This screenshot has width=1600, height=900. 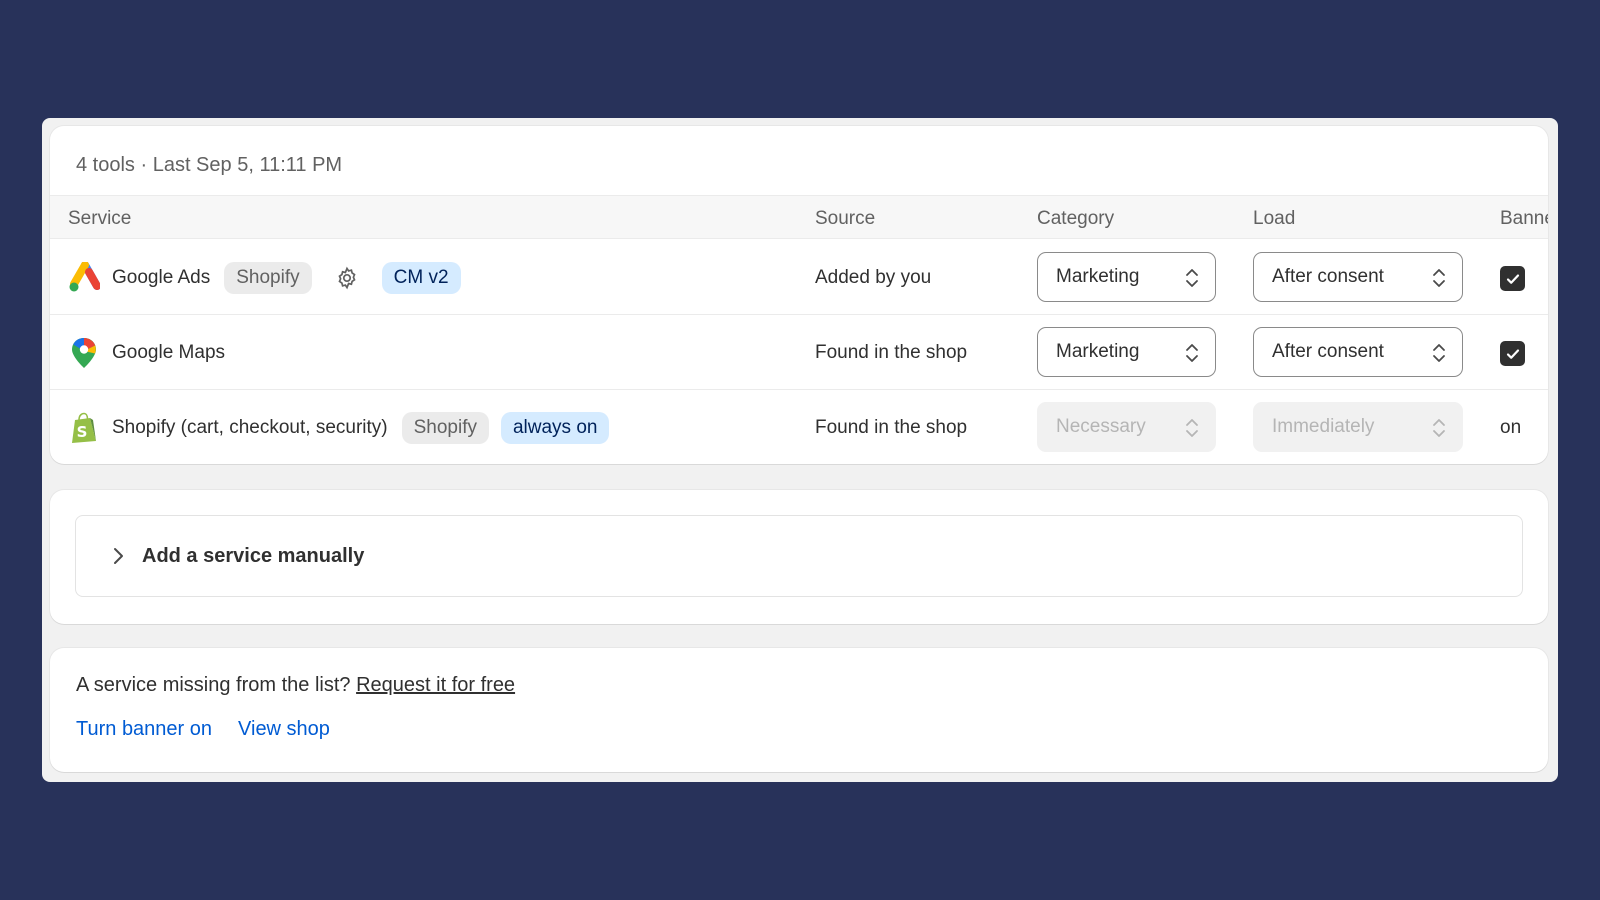 What do you see at coordinates (118, 556) in the screenshot?
I see `chevron-right-icon` at bounding box center [118, 556].